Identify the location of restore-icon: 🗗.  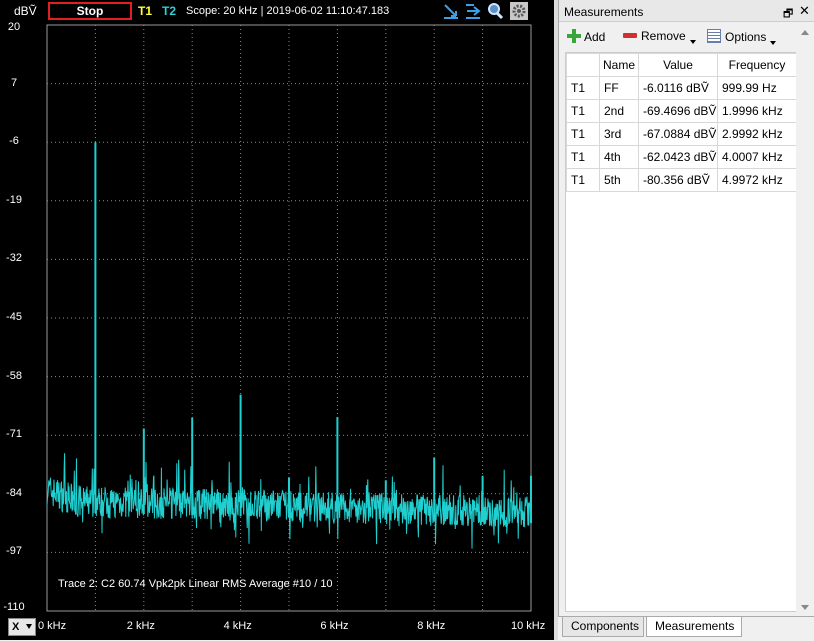
(788, 14).